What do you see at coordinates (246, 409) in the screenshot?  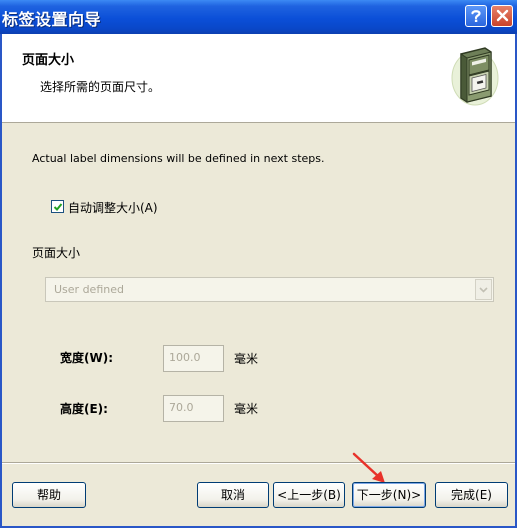 I see `height-unit: 毫米` at bounding box center [246, 409].